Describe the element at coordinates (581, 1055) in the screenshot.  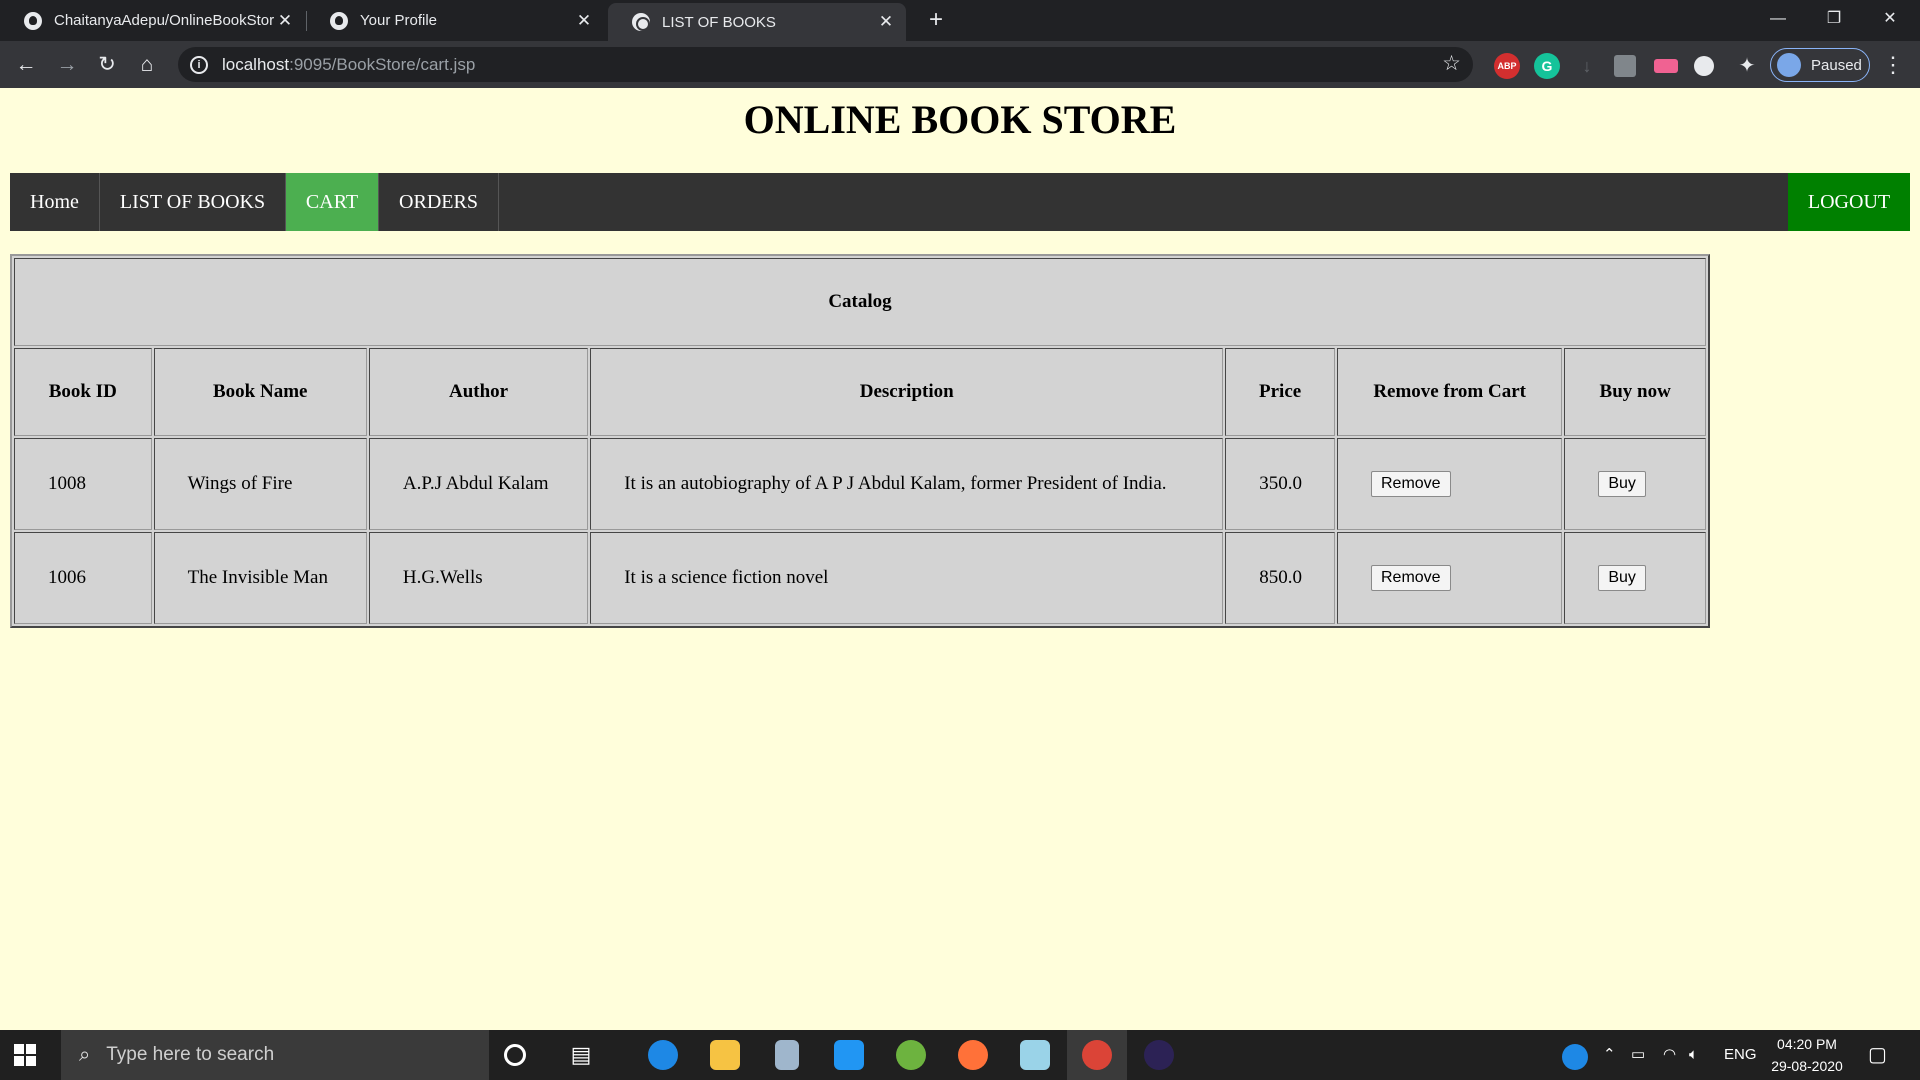
I see `task-view-icon: ▤` at that location.